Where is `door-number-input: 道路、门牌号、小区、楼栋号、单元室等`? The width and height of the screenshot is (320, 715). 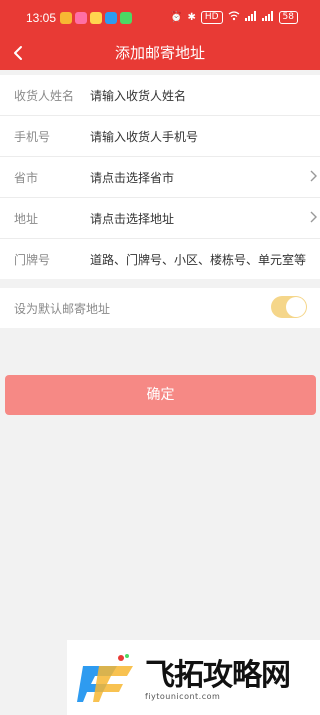 door-number-input: 道路、门牌号、小区、楼栋号、单元室等 is located at coordinates (198, 259).